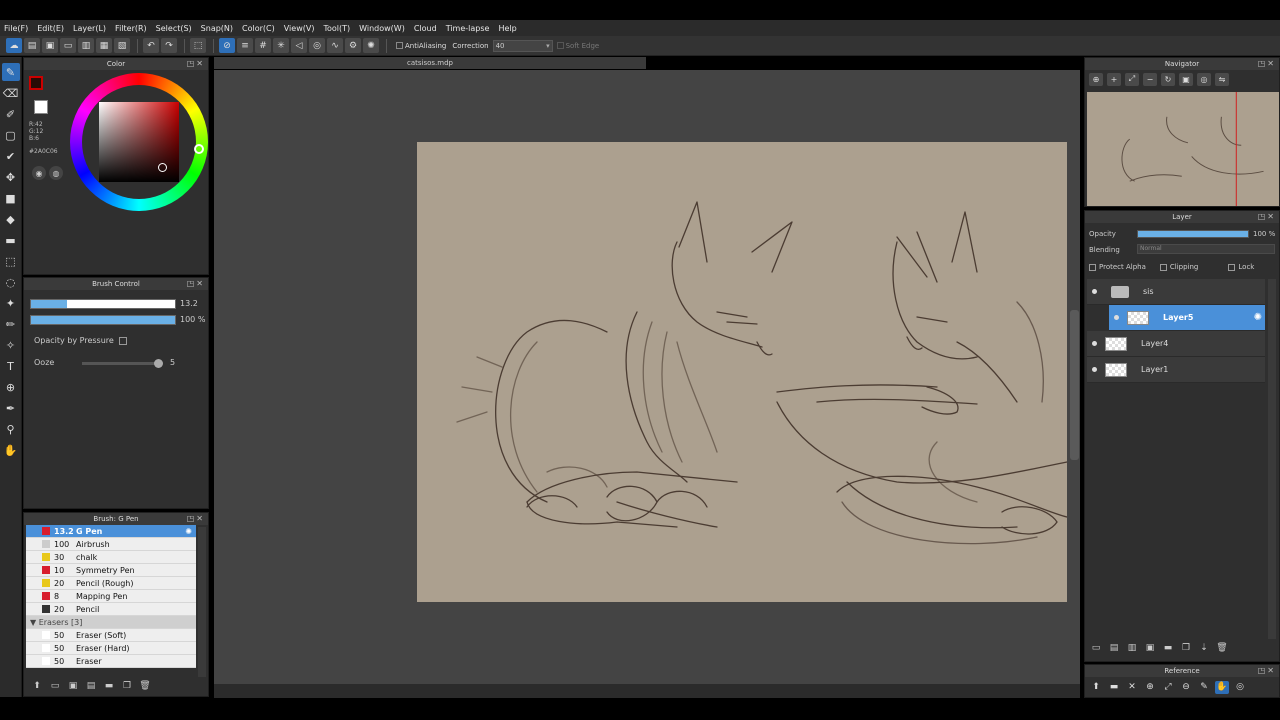 This screenshot has width=1280, height=720. Describe the element at coordinates (202, 602) in the screenshot. I see `brush-list-scrollbar` at that location.